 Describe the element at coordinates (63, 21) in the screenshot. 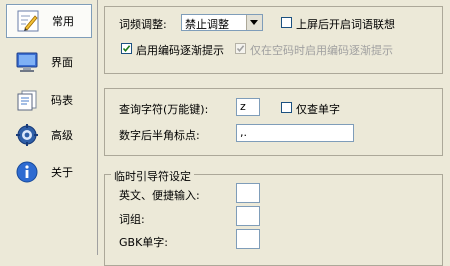

I see `sidebar-item-label: 常用` at that location.